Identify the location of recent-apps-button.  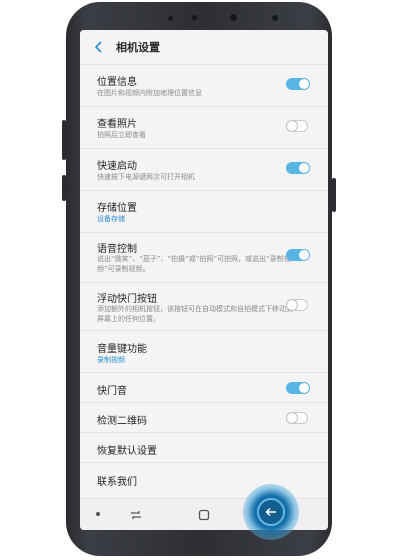
(136, 515).